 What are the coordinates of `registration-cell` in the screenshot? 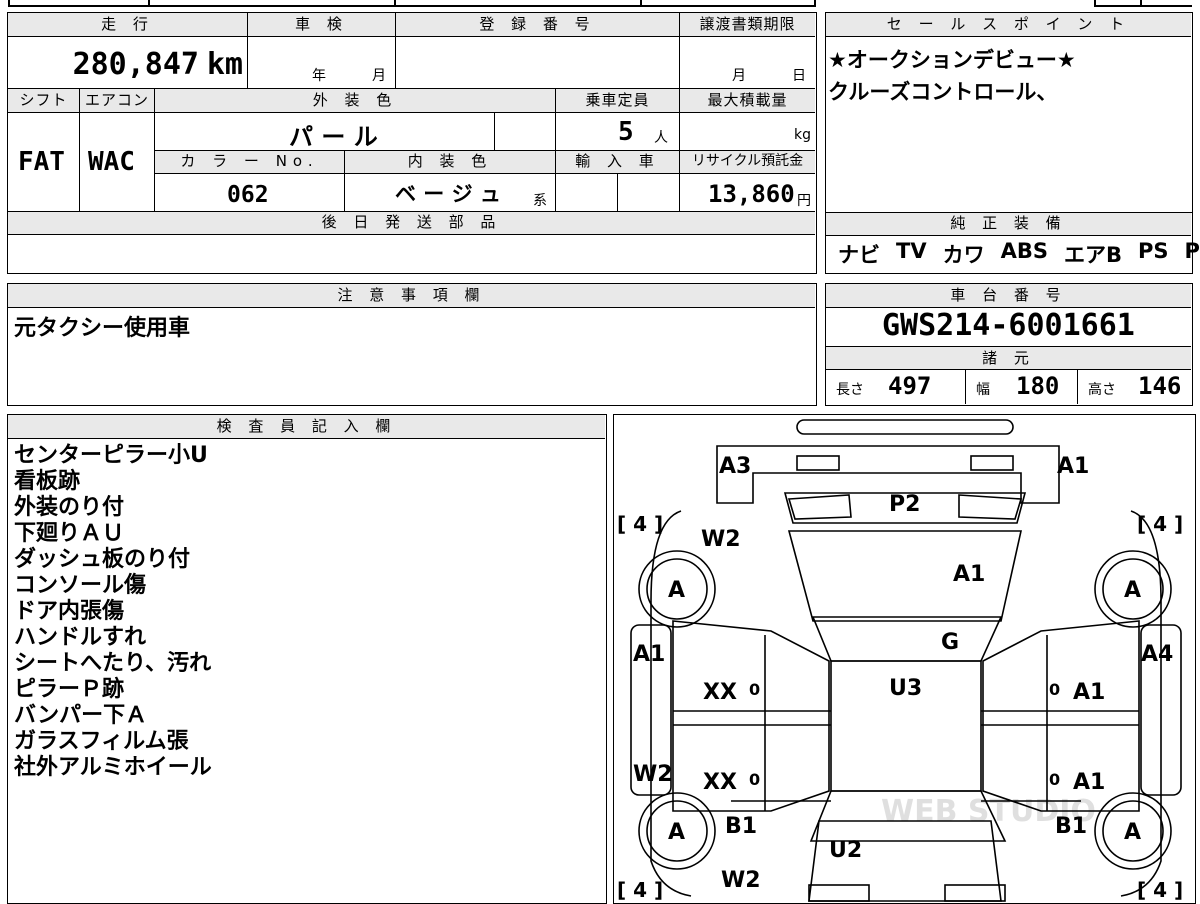 It's located at (538, 63).